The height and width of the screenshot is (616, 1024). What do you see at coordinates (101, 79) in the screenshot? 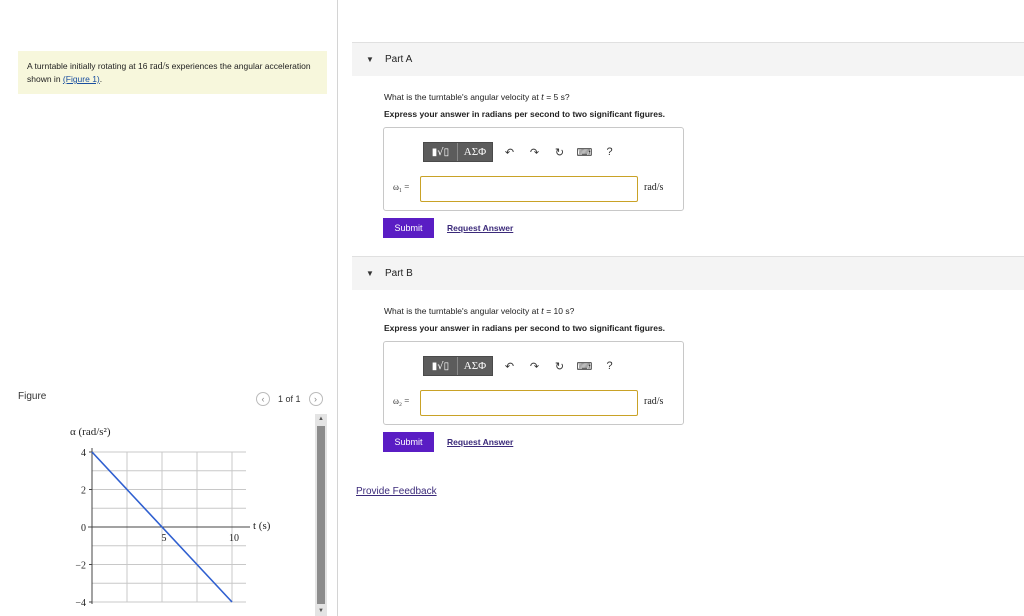
I see `problem-end: .` at bounding box center [101, 79].